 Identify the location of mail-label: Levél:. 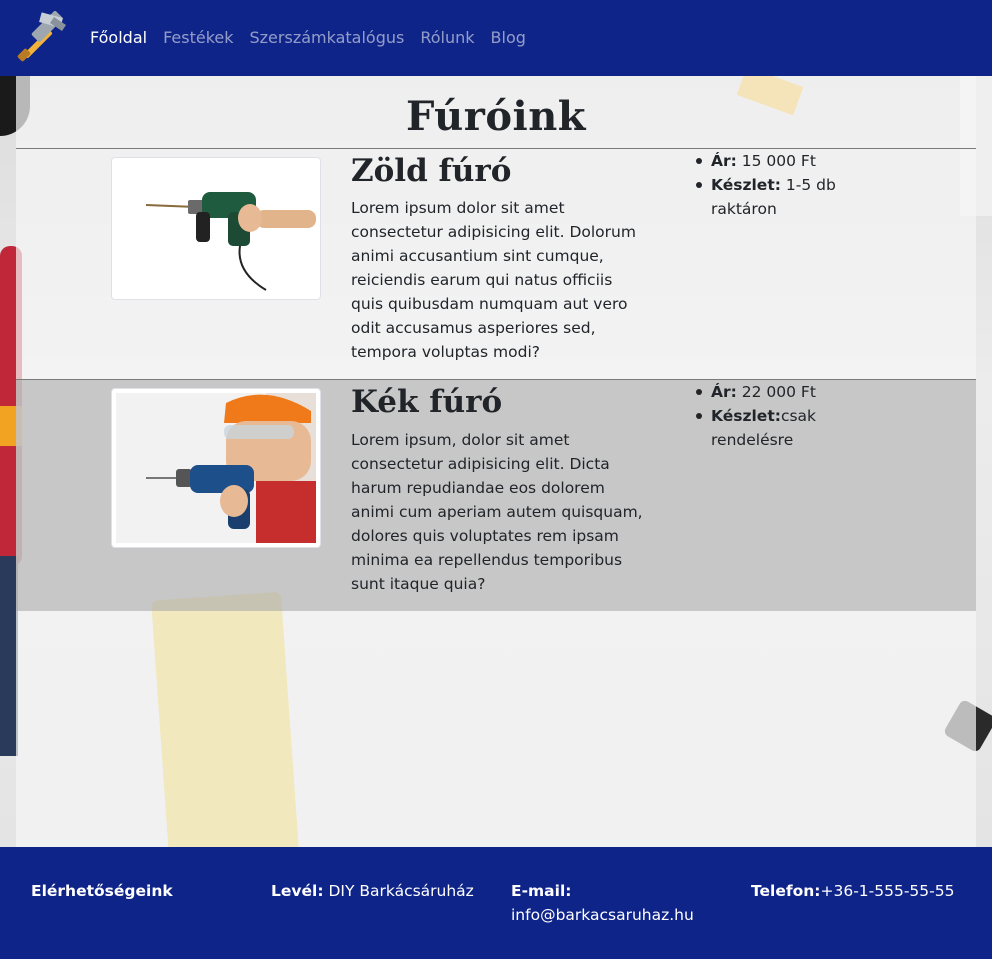
(297, 891).